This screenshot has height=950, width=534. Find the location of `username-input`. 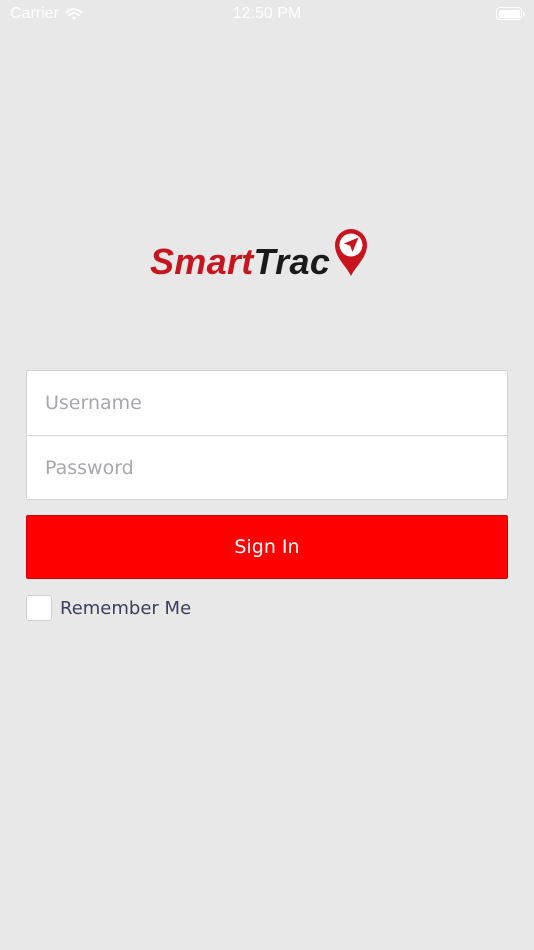

username-input is located at coordinates (267, 403).